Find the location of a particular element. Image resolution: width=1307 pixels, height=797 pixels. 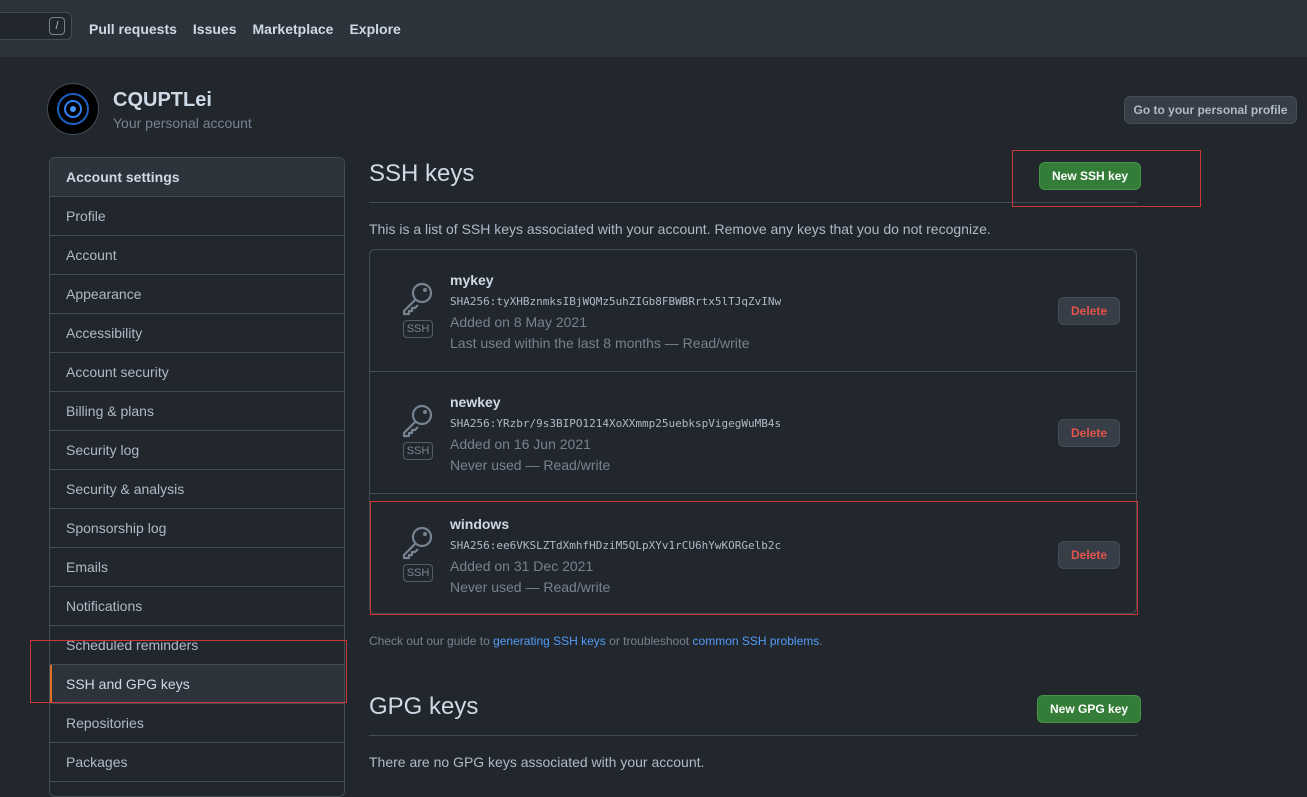

key-added-date: Added on 8 May 2021 is located at coordinates (518, 322).